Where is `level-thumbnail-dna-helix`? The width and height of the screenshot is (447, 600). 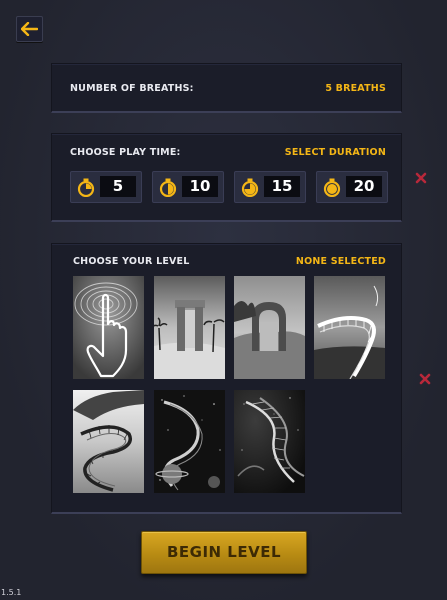 level-thumbnail-dna-helix is located at coordinates (269, 441).